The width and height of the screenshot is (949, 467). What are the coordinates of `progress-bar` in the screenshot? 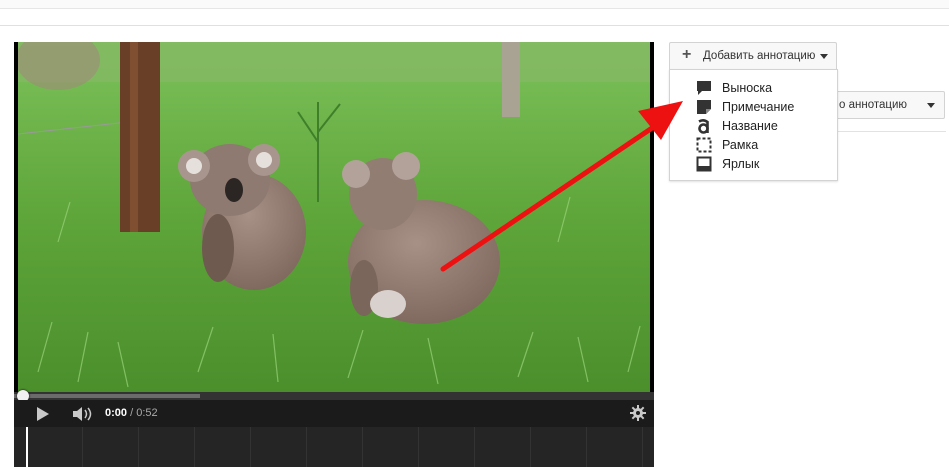 It's located at (334, 396).